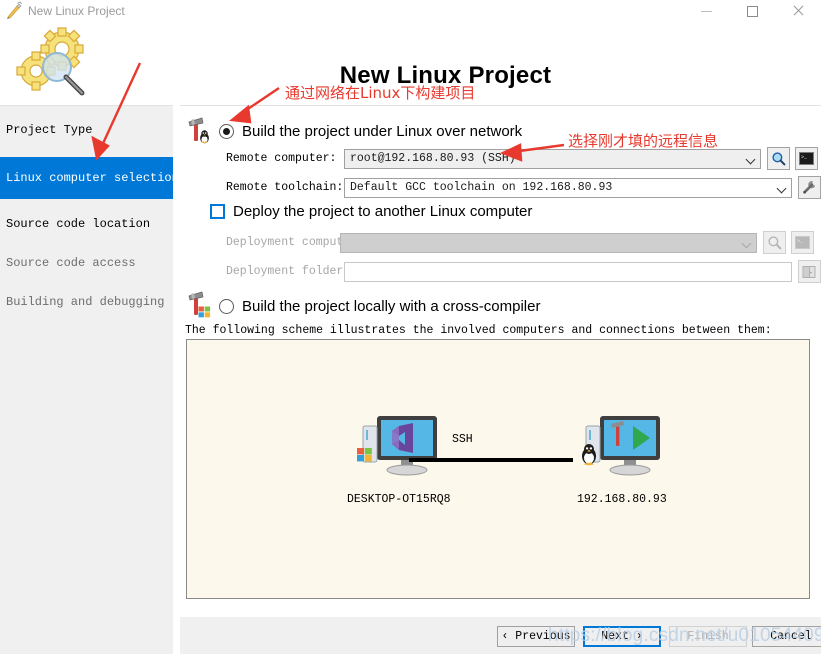 The image size is (821, 654). I want to click on maximize-icon, so click(752, 11).